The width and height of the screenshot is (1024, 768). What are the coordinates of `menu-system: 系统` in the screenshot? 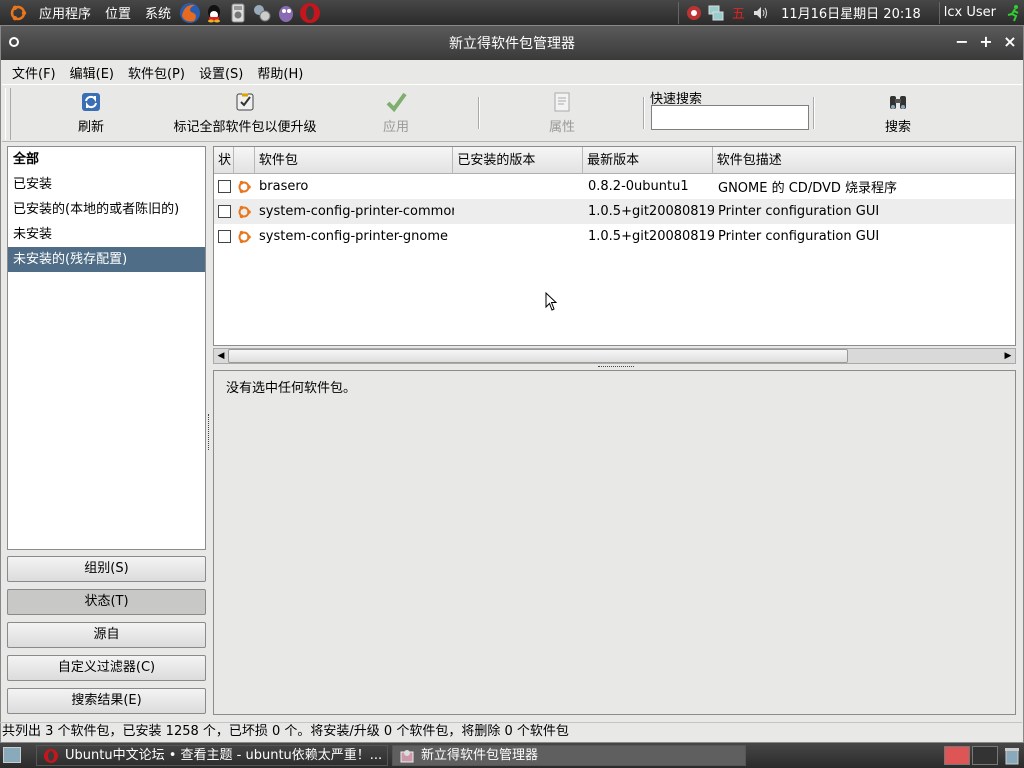 It's located at (158, 12).